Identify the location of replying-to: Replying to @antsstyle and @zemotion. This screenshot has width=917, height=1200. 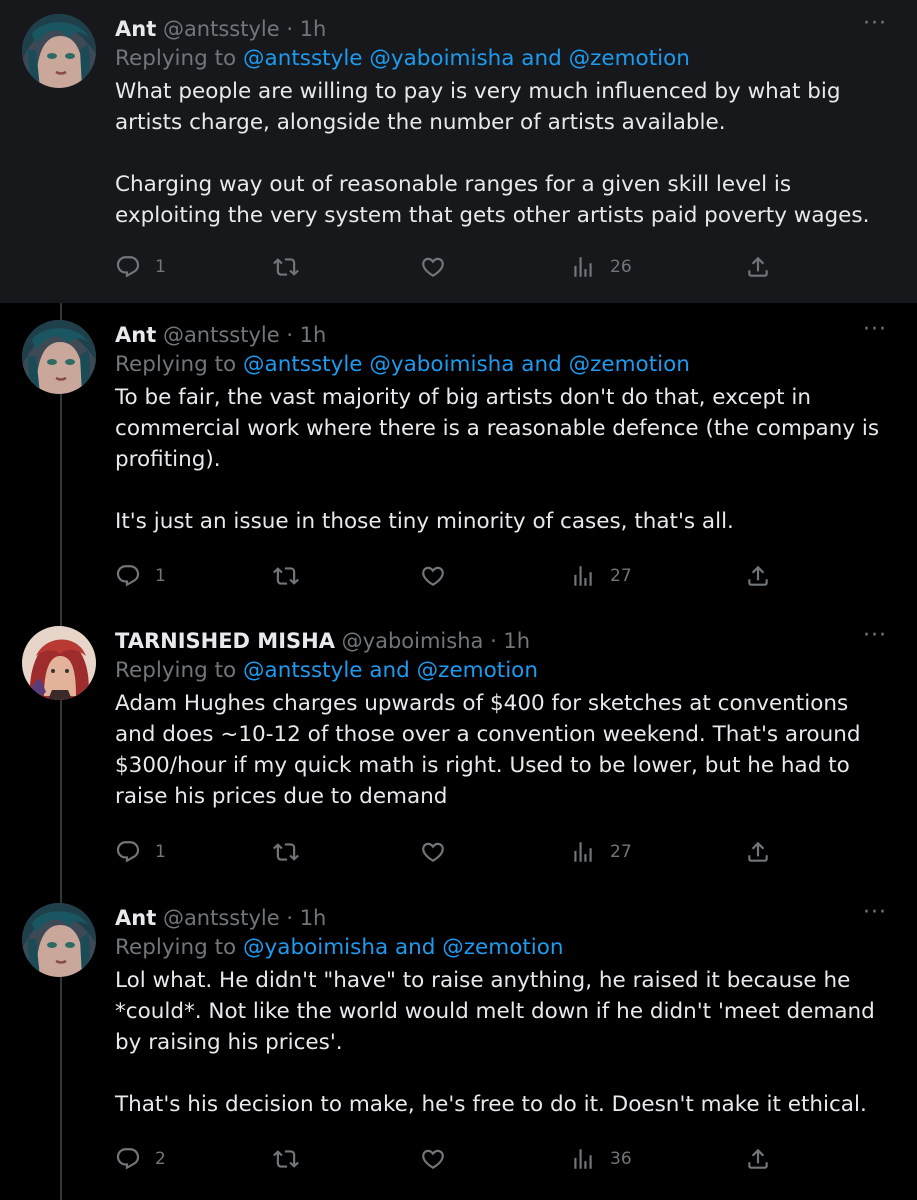
(501, 672).